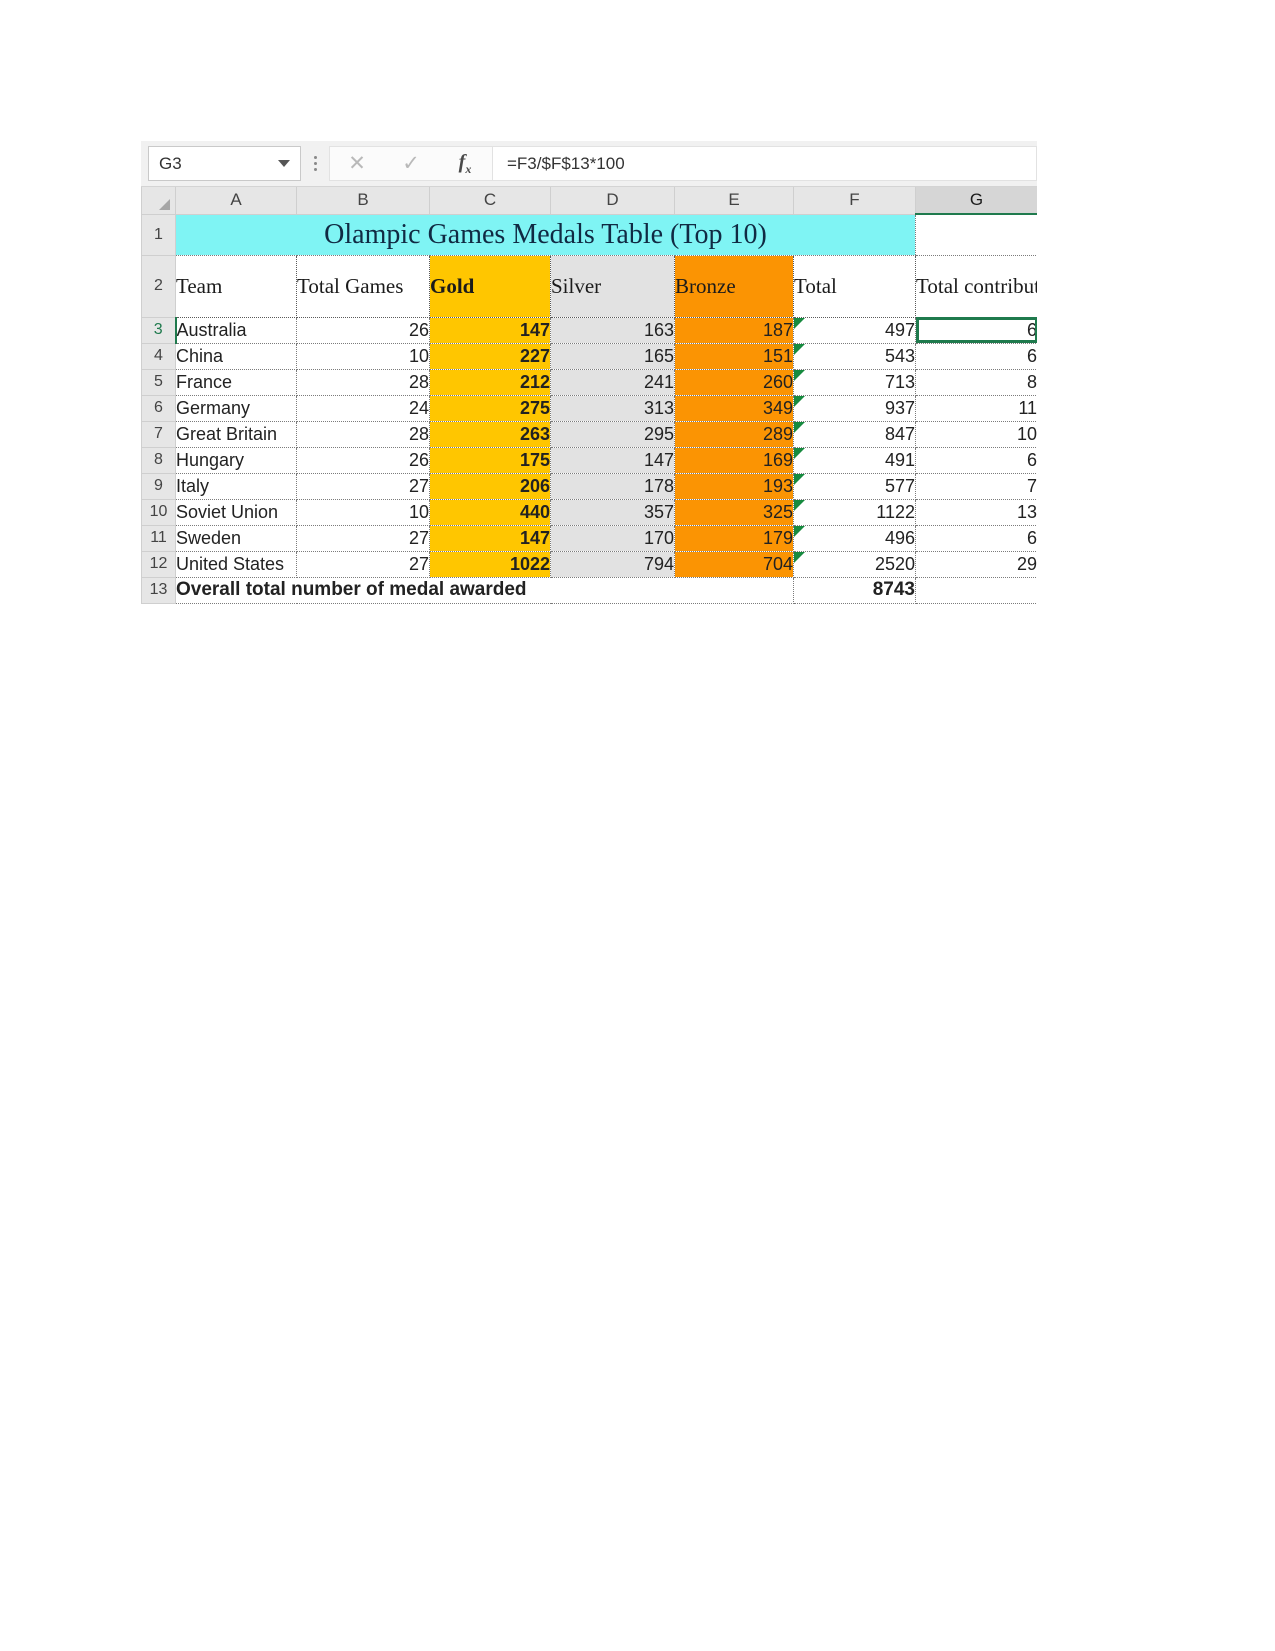 The width and height of the screenshot is (1275, 1651). What do you see at coordinates (158, 434) in the screenshot?
I see `row-header-7: 7` at bounding box center [158, 434].